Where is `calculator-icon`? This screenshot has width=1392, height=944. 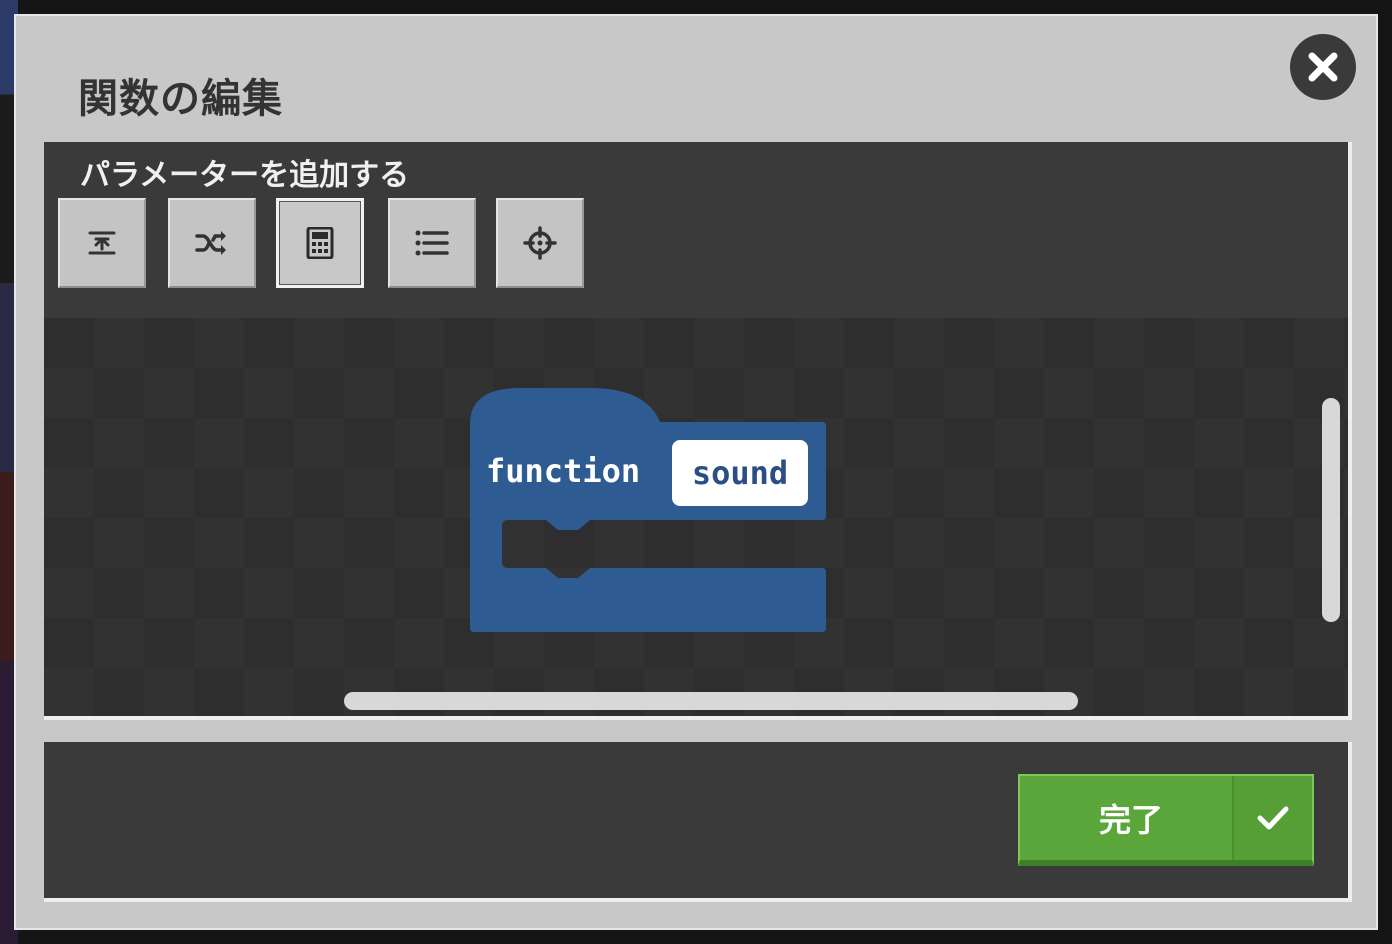 calculator-icon is located at coordinates (320, 243).